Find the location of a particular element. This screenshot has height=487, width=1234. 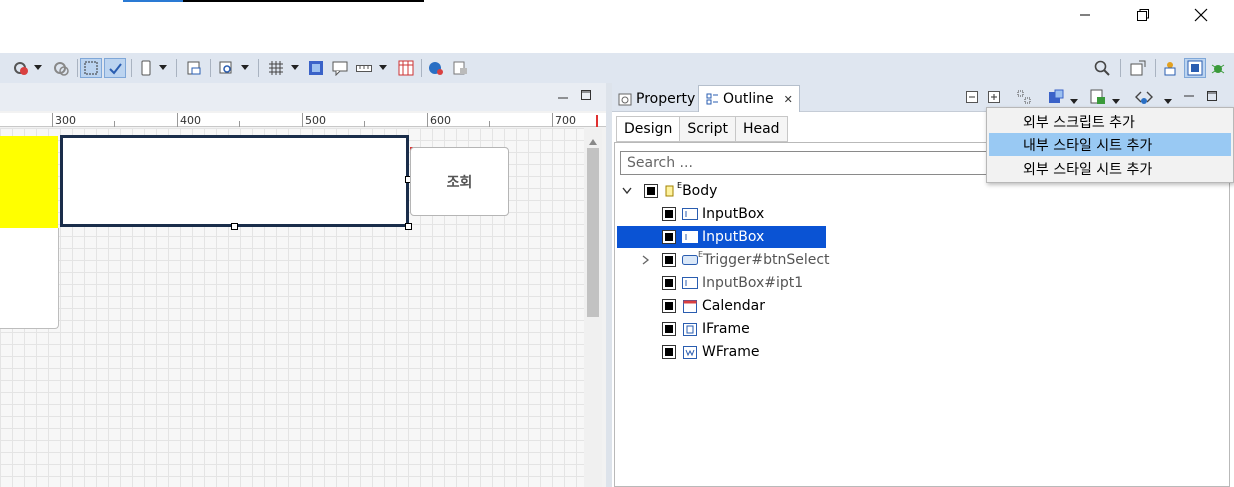

tree-node-iframe: IFrame is located at coordinates (706, 329).